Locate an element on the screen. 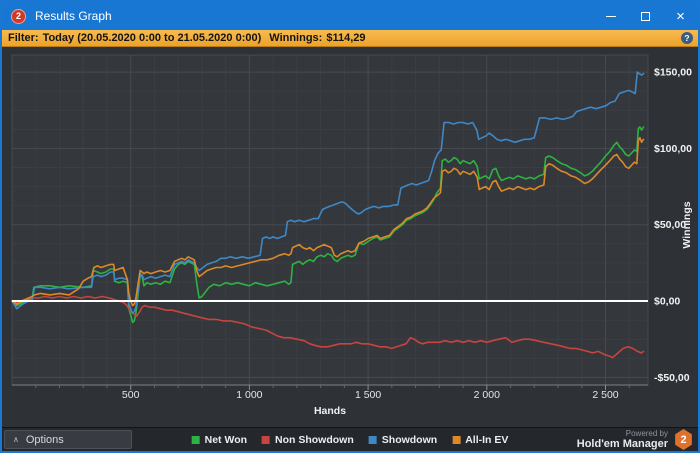 This screenshot has height=453, width=700. maximize-button is located at coordinates (645, 16).